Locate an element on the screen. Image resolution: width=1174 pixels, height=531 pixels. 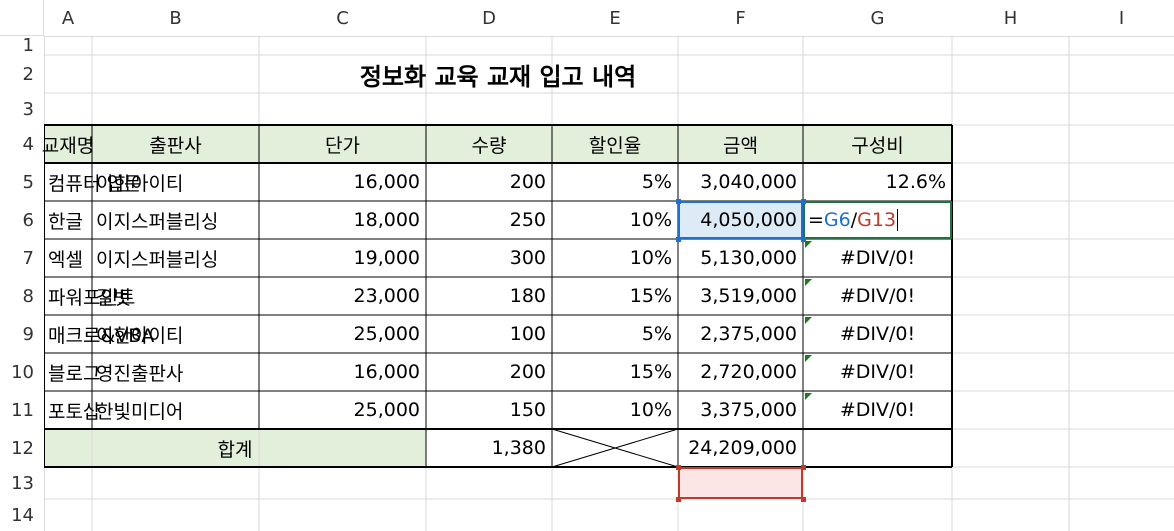
table-cell-publisher: 길벗 is located at coordinates (175, 296).